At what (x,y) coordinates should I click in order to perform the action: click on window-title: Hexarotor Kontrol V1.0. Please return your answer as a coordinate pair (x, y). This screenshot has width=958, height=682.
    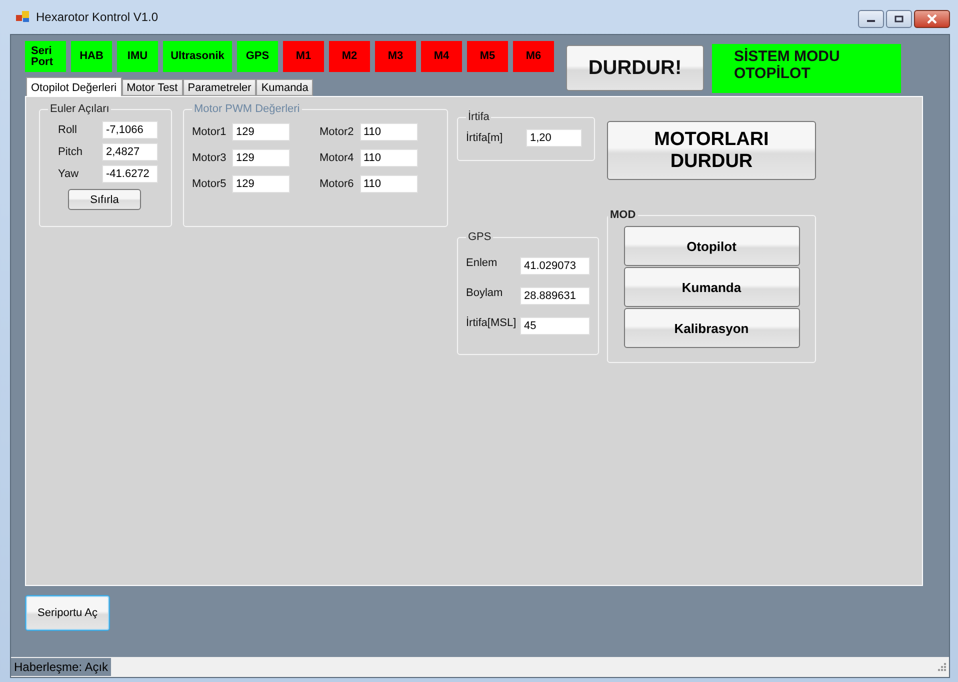
    Looking at the image, I should click on (97, 17).